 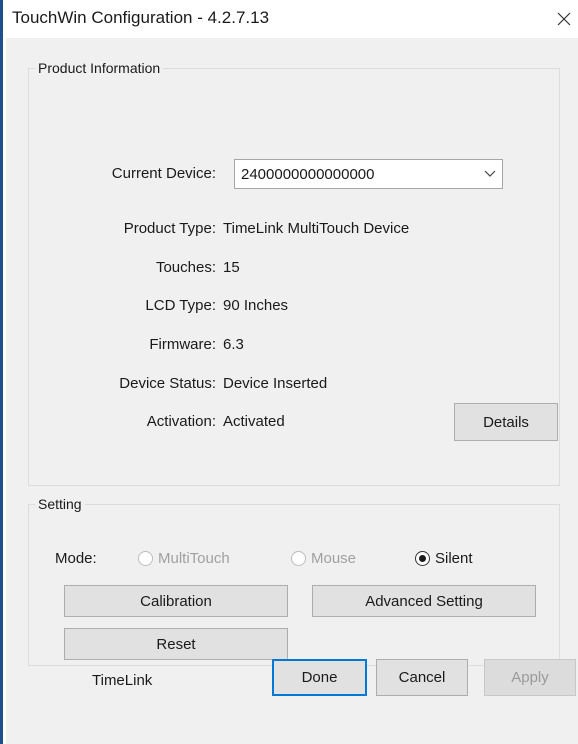 What do you see at coordinates (163, 173) in the screenshot?
I see `current-device-label: Current Device:` at bounding box center [163, 173].